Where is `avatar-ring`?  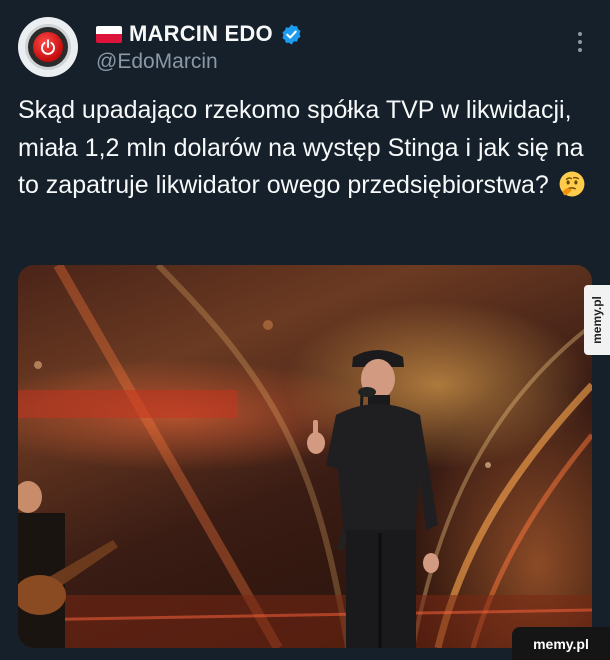 avatar-ring is located at coordinates (48, 47).